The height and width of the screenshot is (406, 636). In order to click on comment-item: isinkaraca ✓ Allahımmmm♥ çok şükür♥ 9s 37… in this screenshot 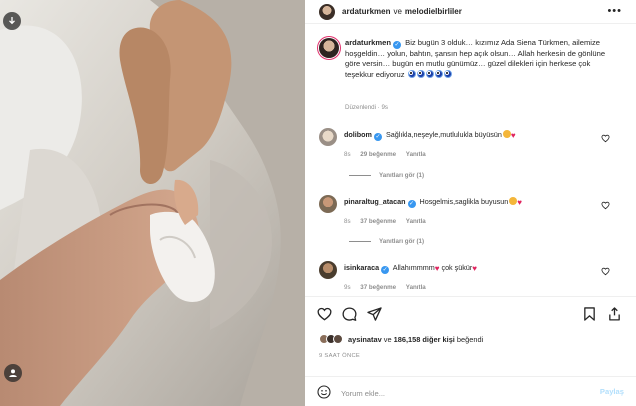, I will do `click(471, 276)`.